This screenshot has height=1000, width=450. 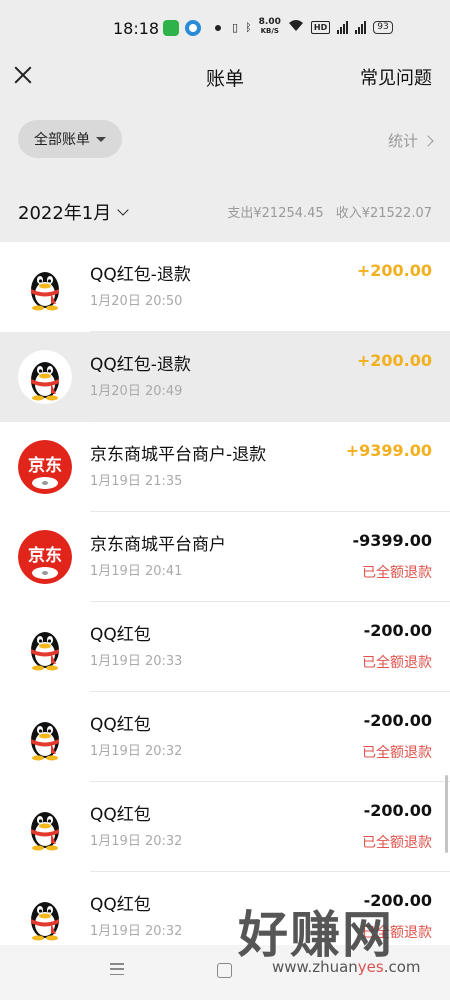 What do you see at coordinates (65, 213) in the screenshot?
I see `month-label: 2022年1月` at bounding box center [65, 213].